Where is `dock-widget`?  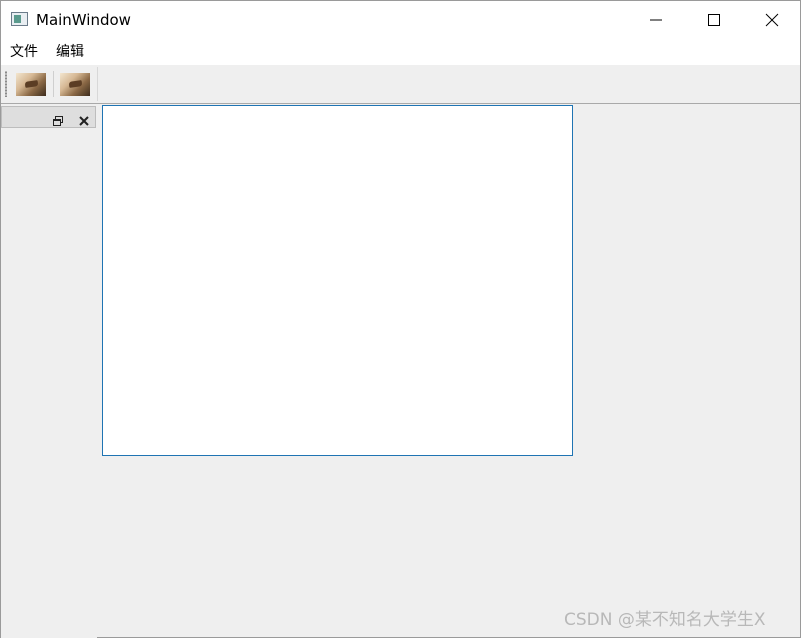 dock-widget is located at coordinates (49, 371).